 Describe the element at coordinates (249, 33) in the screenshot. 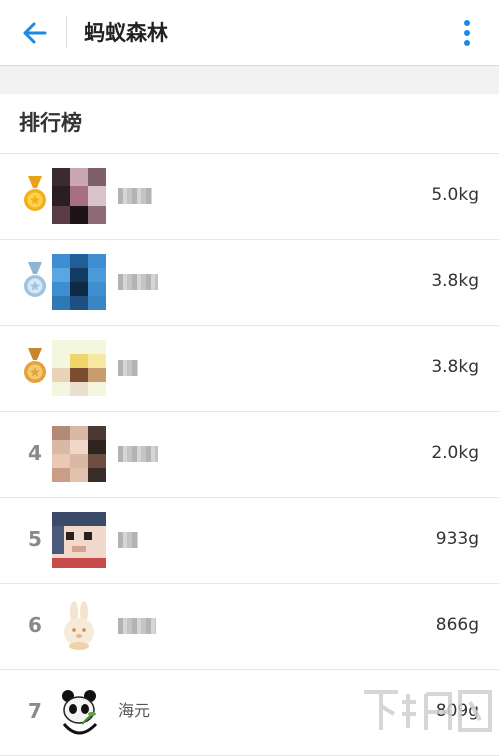

I see `app-bar: 蚂蚁森林` at that location.